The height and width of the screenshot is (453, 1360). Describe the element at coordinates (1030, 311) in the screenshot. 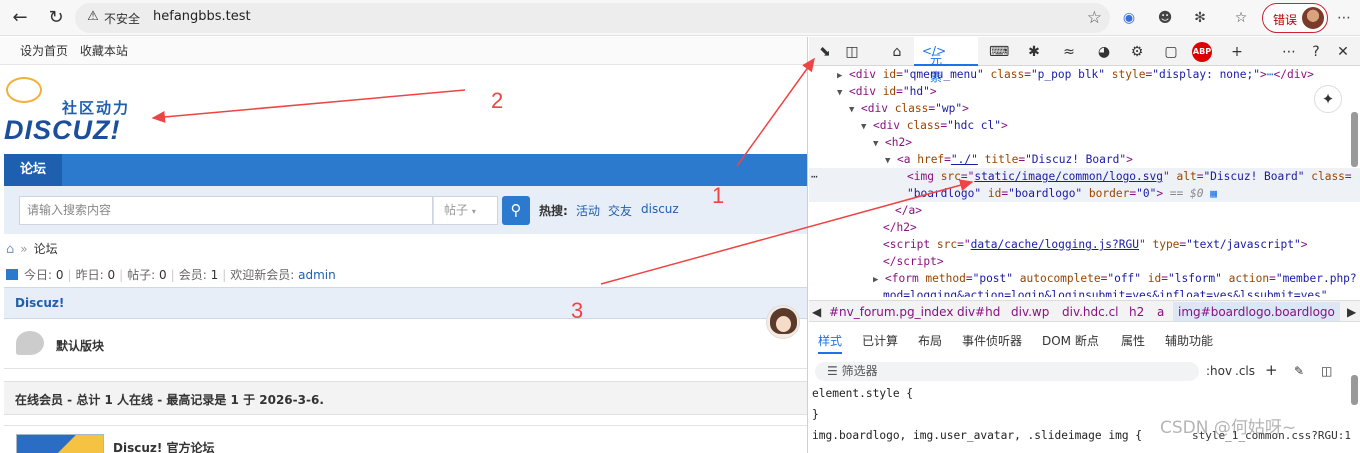

I see `crumb-div-wp: div.wp` at that location.